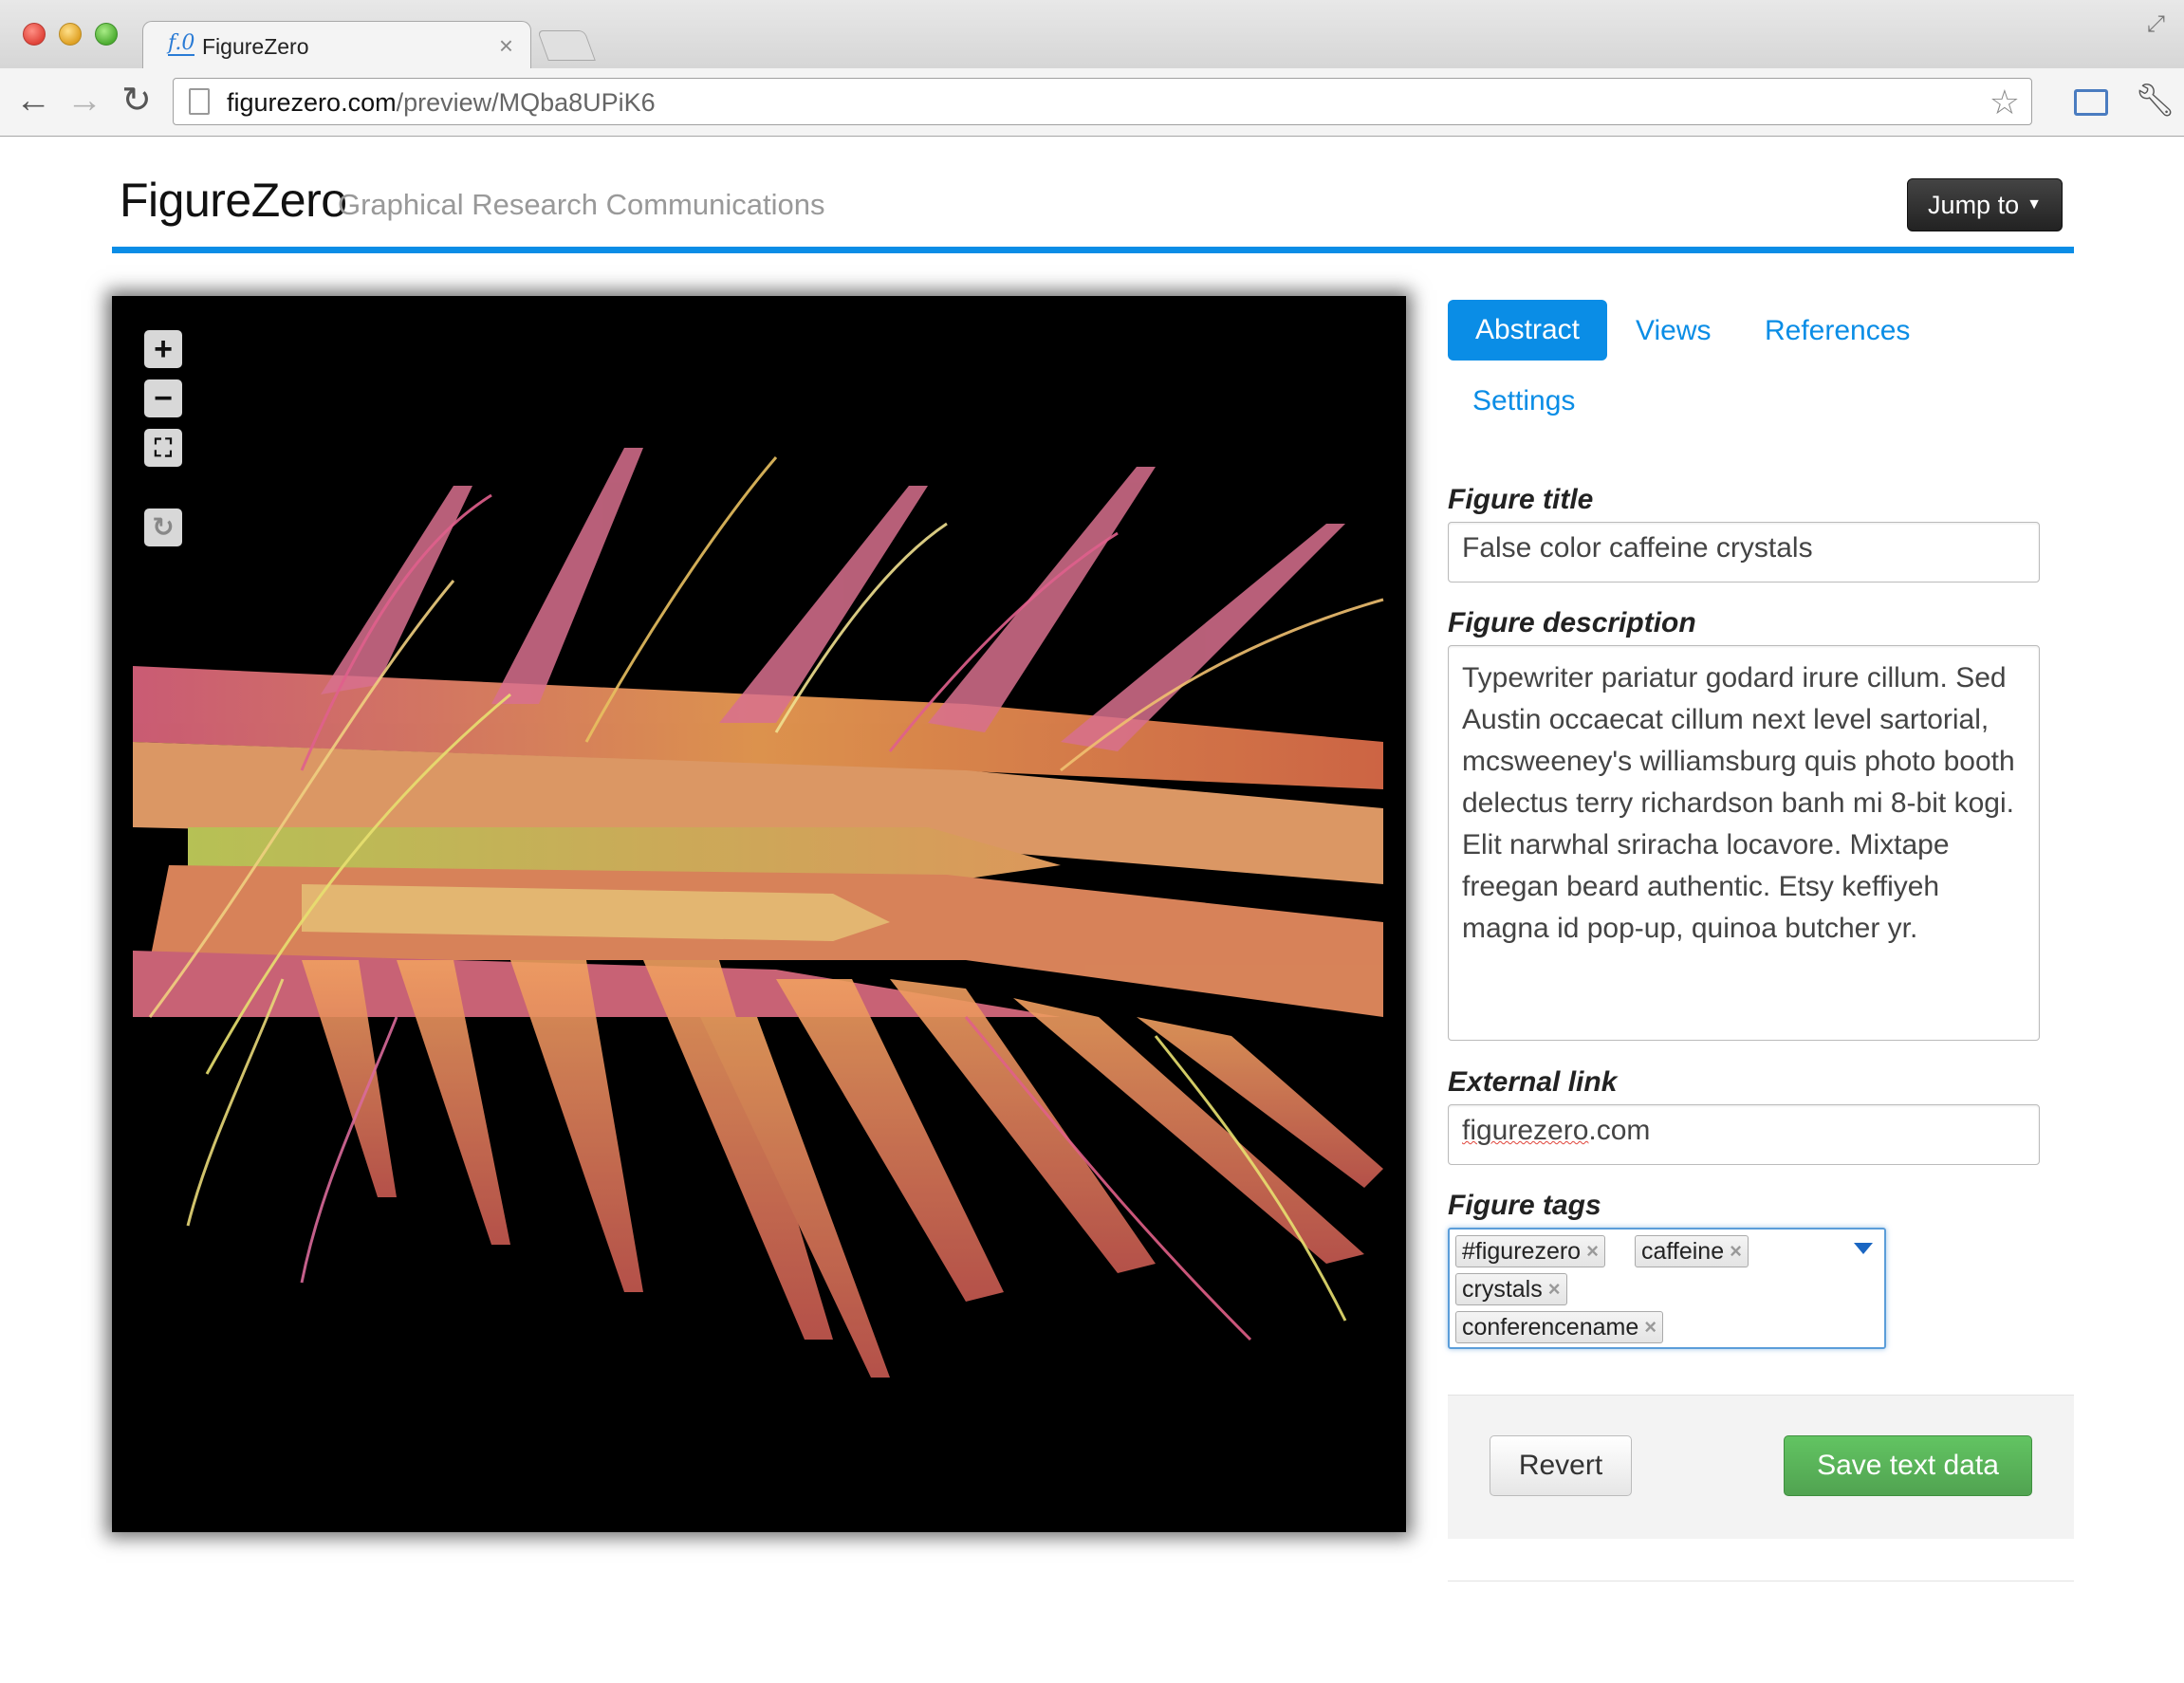 This screenshot has width=2184, height=1683. What do you see at coordinates (1908, 1465) in the screenshot?
I see `save-text-data-button: Save text data` at bounding box center [1908, 1465].